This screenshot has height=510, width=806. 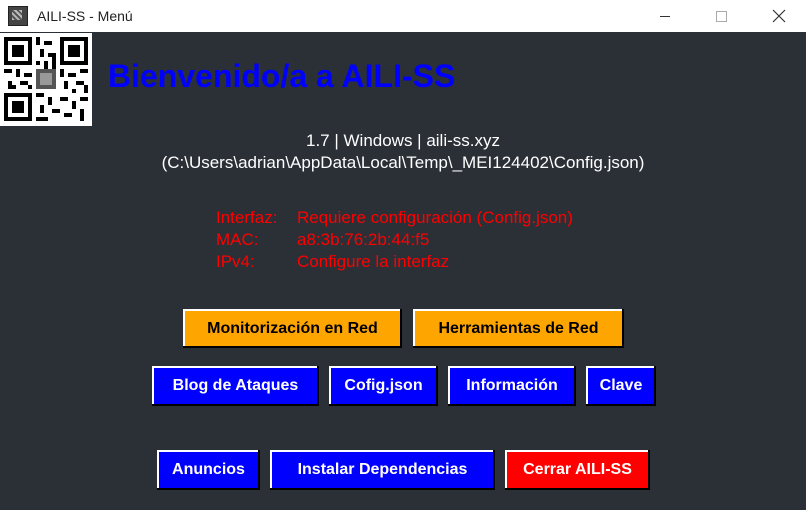 I want to click on mac-label: MAC:, so click(x=237, y=239).